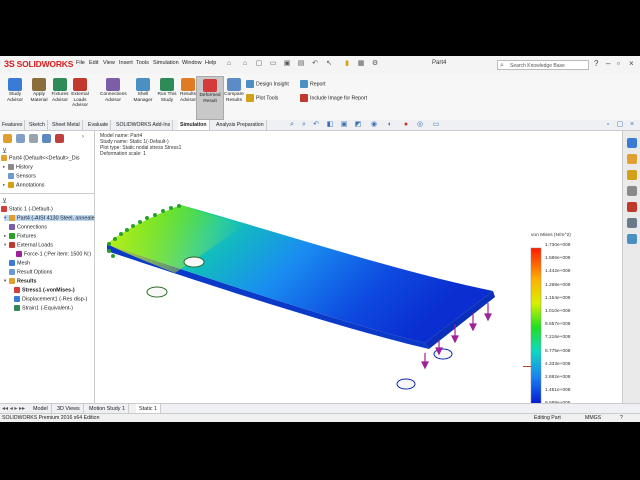  Describe the element at coordinates (20, 281) in the screenshot. I see `tree-results: ▾ Results` at that location.